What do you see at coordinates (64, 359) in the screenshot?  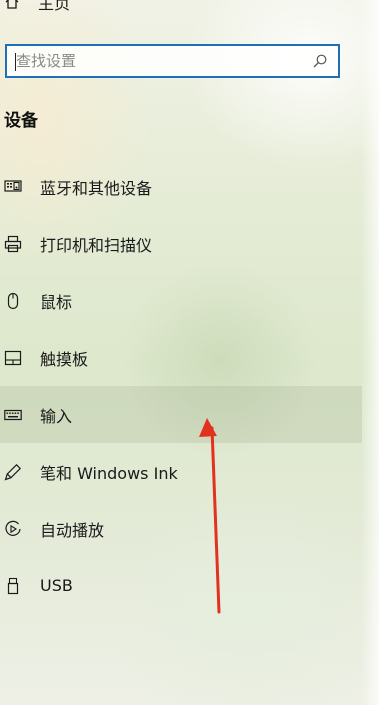 I see `sidebar-item-label: 触摸板` at bounding box center [64, 359].